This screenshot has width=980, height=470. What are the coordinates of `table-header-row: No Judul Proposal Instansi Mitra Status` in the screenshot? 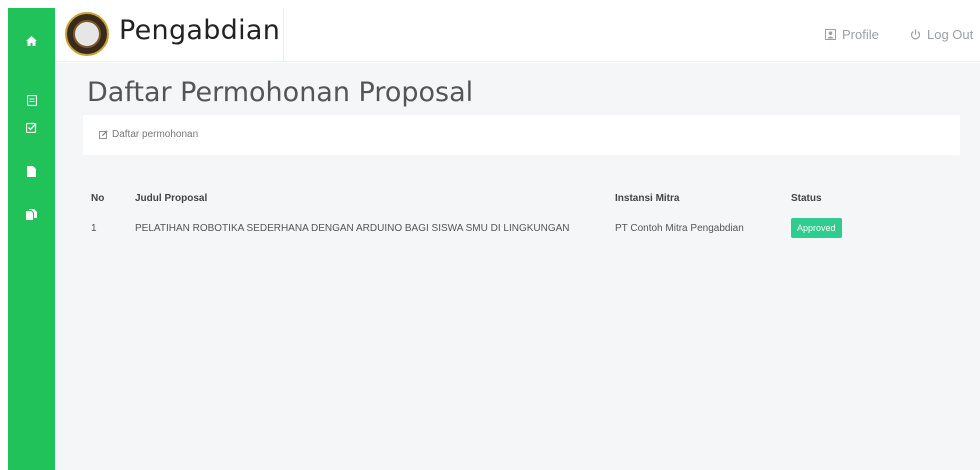 It's located at (486, 198).